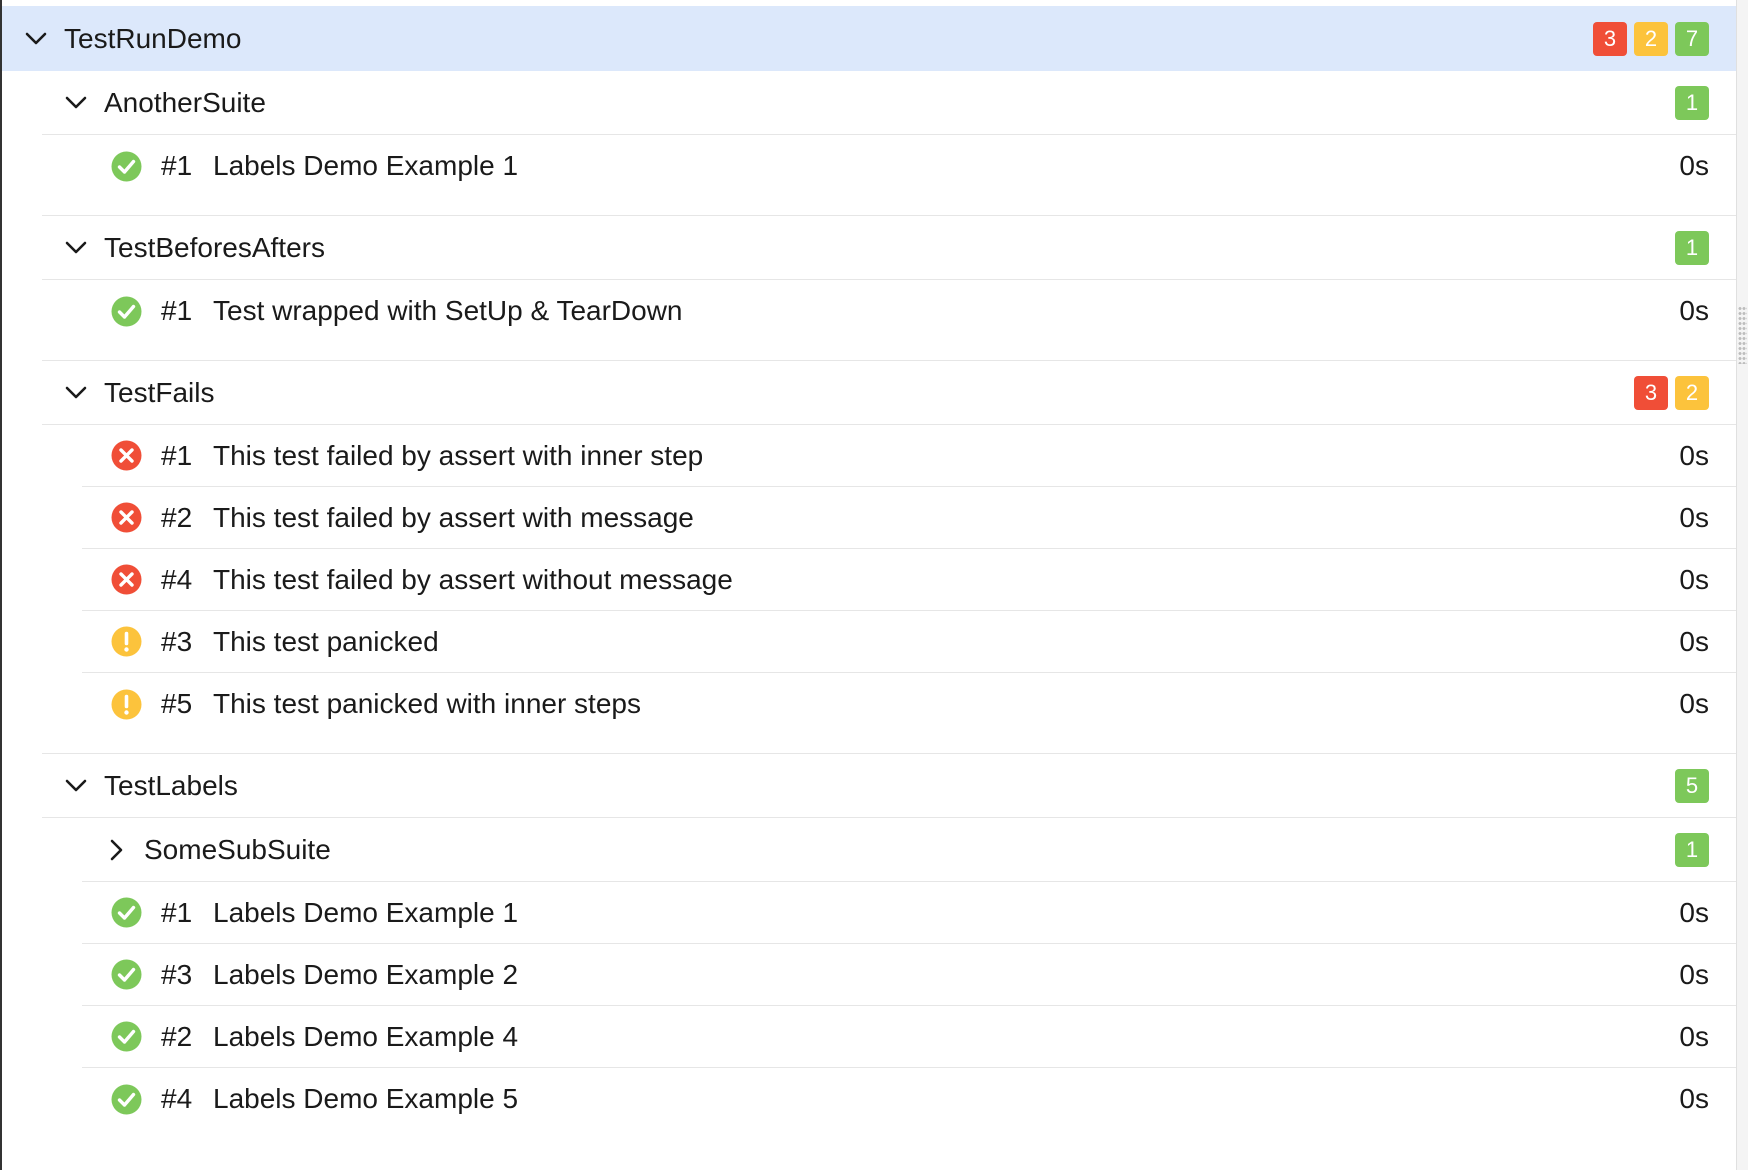  I want to click on test-name: This test panicked with inner steps, so click(427, 703).